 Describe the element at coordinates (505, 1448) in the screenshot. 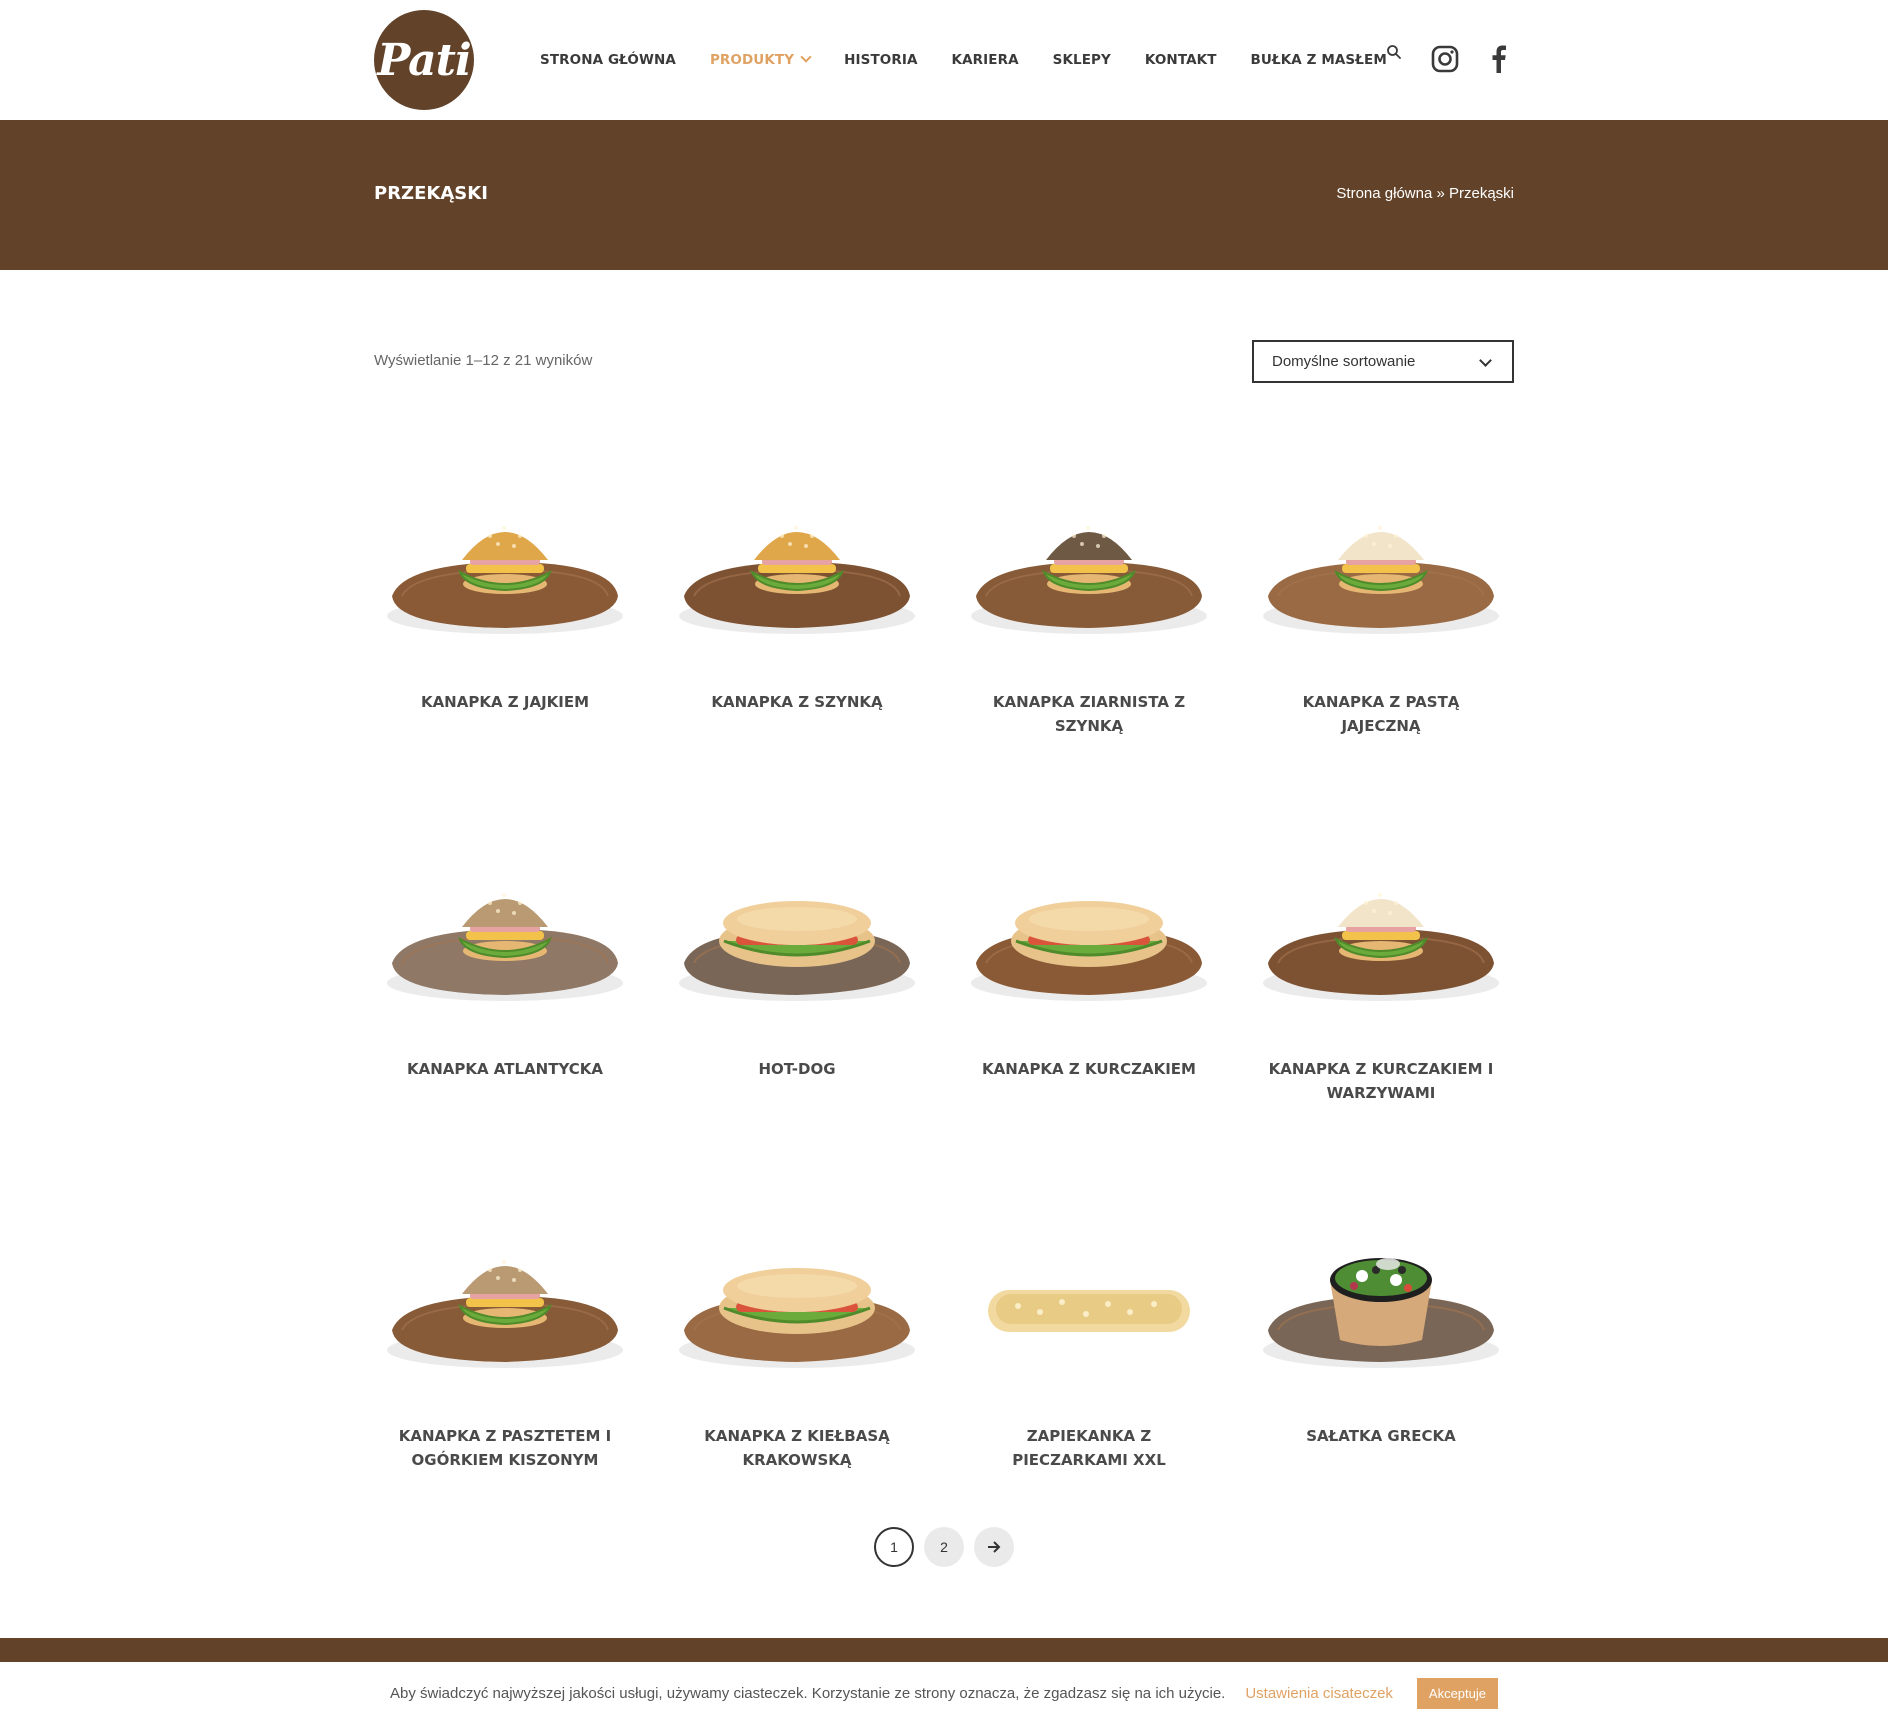

I see `product-title: KANAPKA Z PASZTETEM I OGÓRKIEM KISZONYM` at that location.